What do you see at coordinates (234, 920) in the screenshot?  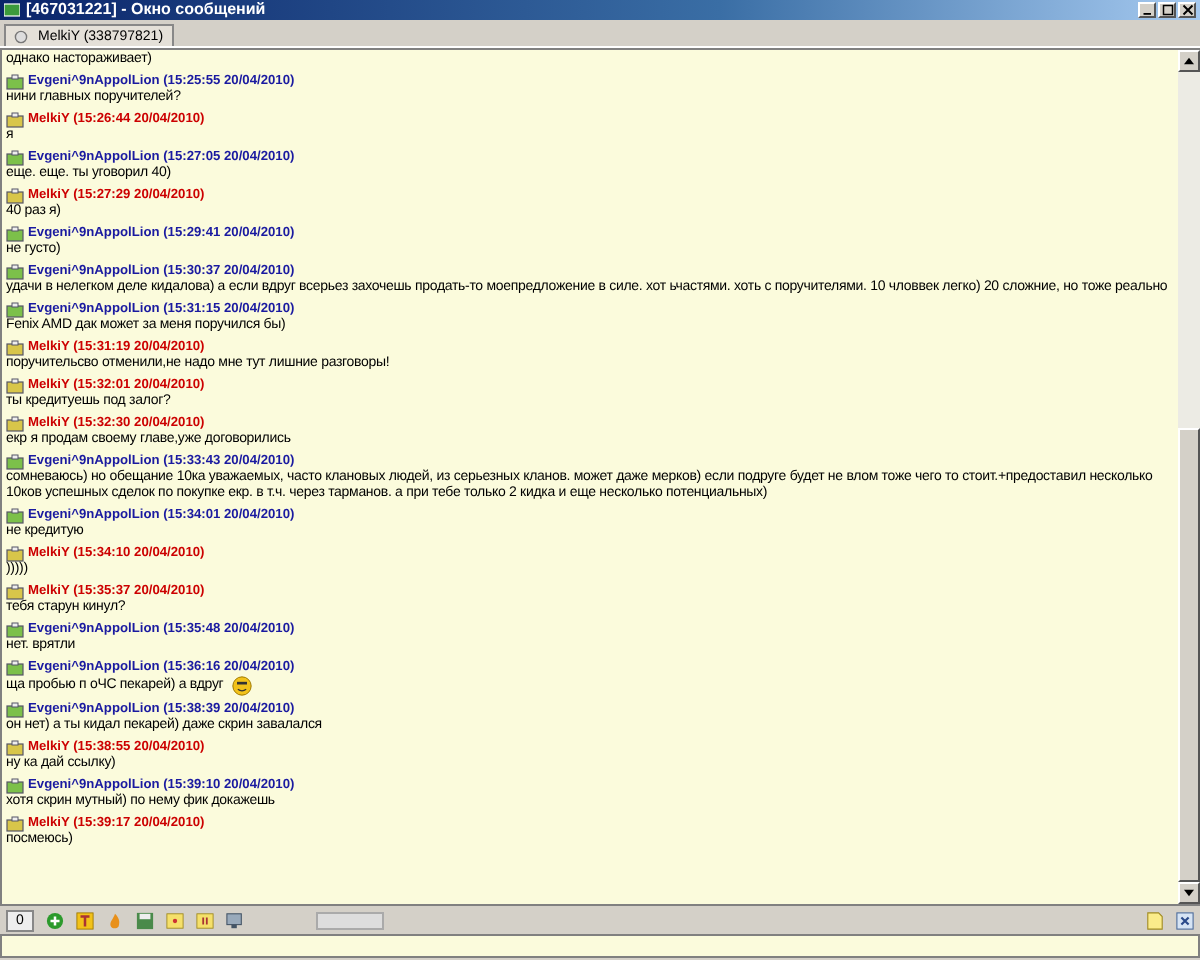 I see `monitor-icon` at bounding box center [234, 920].